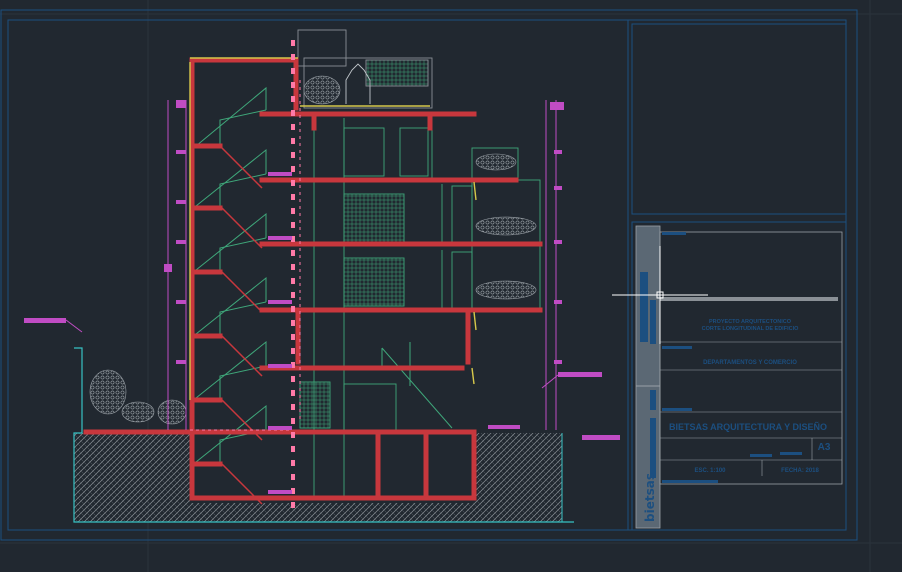 This screenshot has width=902, height=572. Describe the element at coordinates (748, 427) in the screenshot. I see `title-company: BIETSAS ARQUITECTURA Y DISEÑO` at that location.